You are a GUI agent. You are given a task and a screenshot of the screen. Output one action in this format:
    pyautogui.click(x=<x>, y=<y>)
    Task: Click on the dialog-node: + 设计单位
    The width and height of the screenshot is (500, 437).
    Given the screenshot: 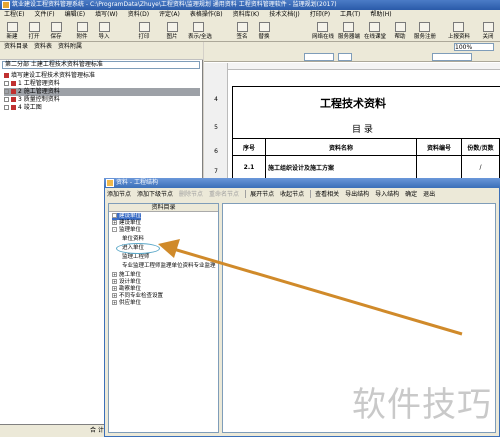 What is the action you would take?
    pyautogui.click(x=126, y=282)
    